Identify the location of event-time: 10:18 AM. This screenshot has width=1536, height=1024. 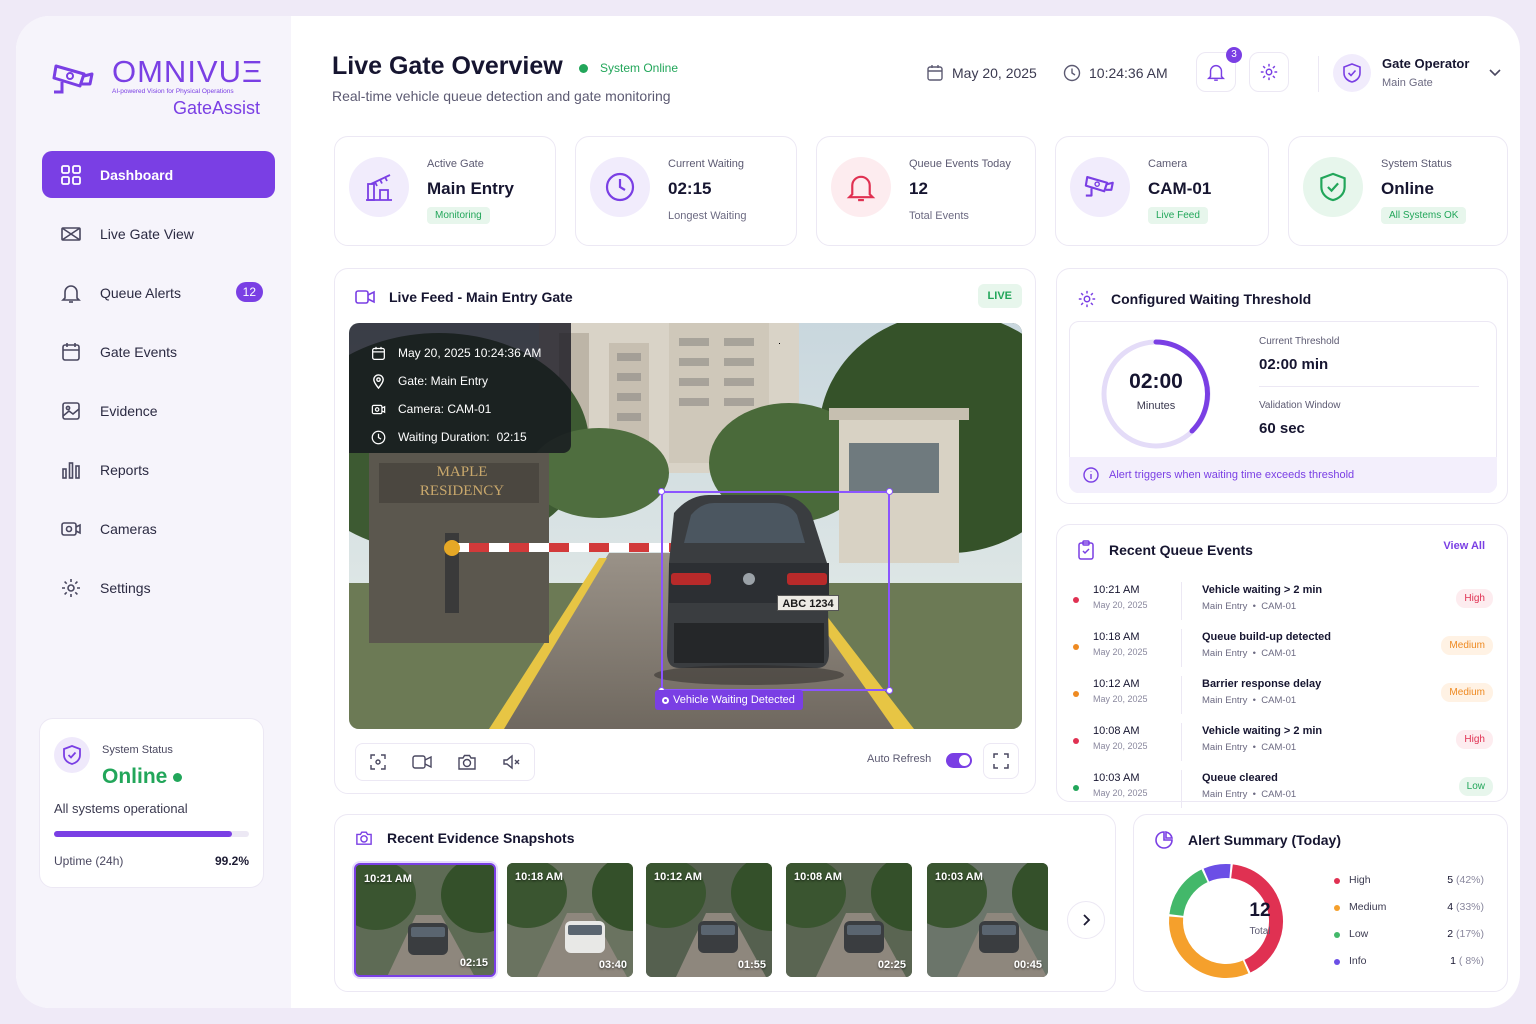
(1116, 637).